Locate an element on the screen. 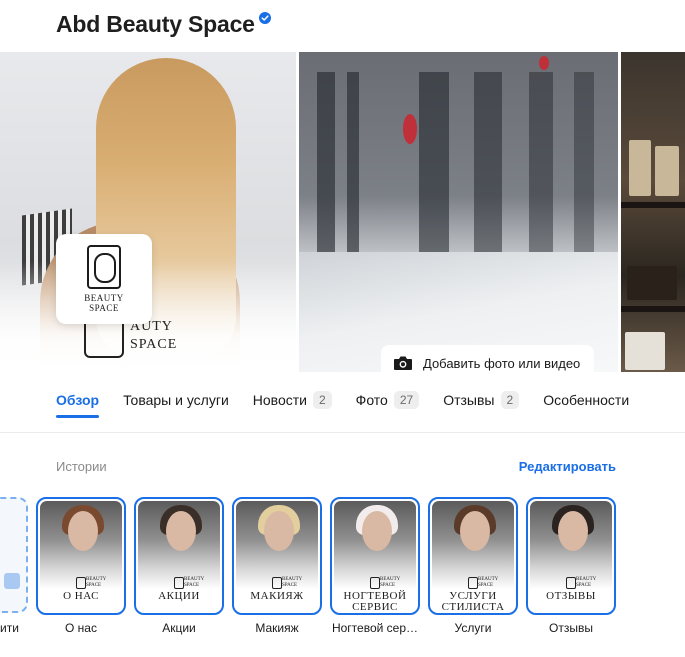  tab-count-badge: 27 is located at coordinates (406, 400).